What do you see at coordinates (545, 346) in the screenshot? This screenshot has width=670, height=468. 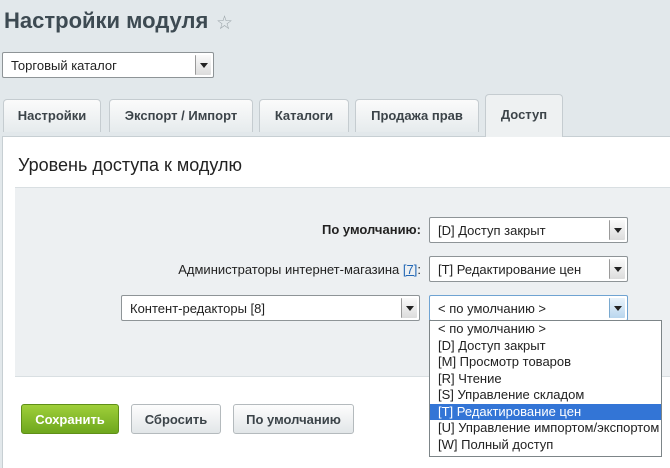 I see `dropdown-option: [D] Доступ закрыт` at bounding box center [545, 346].